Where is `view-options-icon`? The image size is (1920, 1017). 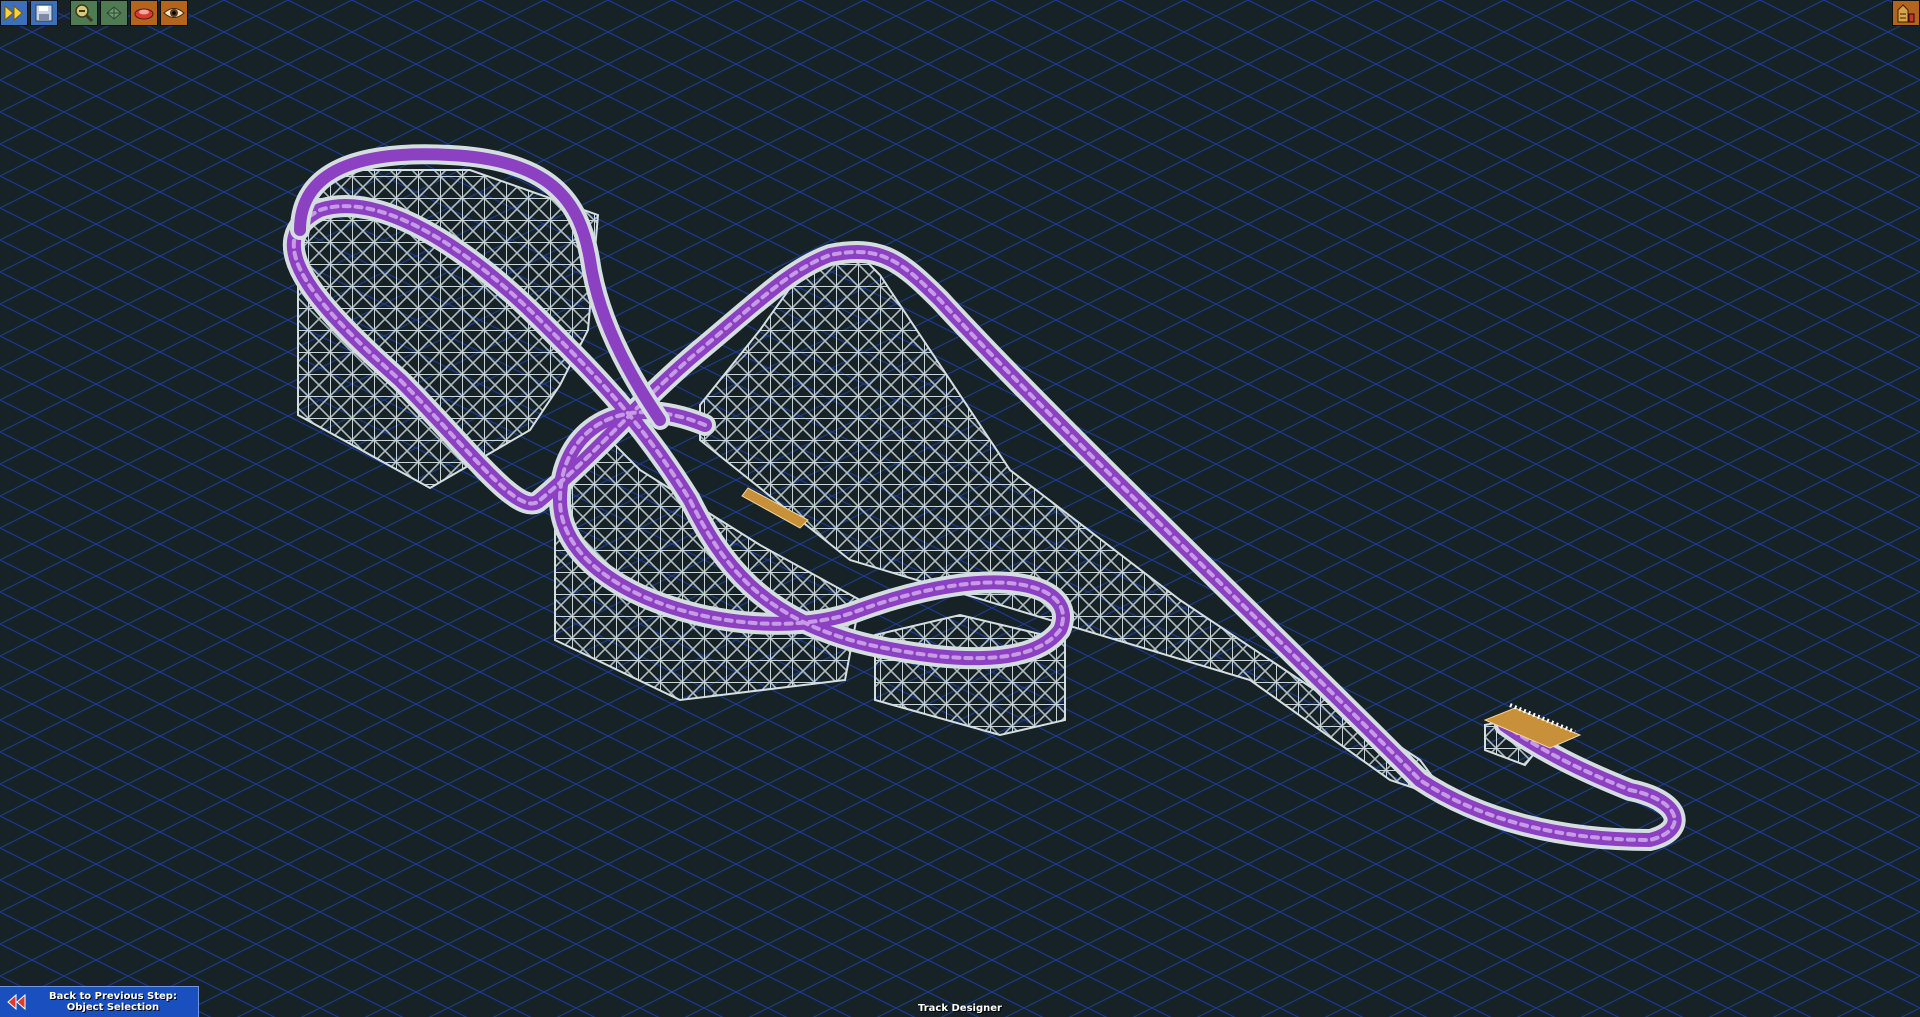 view-options-icon is located at coordinates (144, 13).